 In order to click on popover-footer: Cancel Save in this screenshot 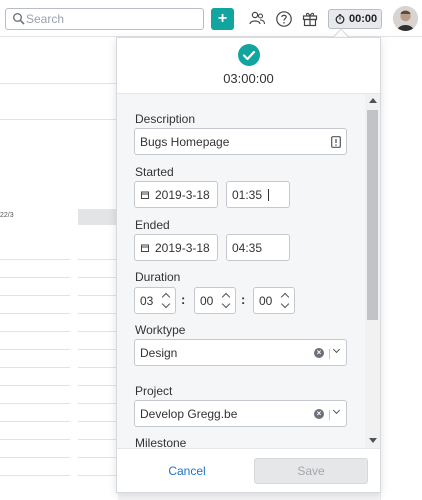, I will do `click(248, 470)`.